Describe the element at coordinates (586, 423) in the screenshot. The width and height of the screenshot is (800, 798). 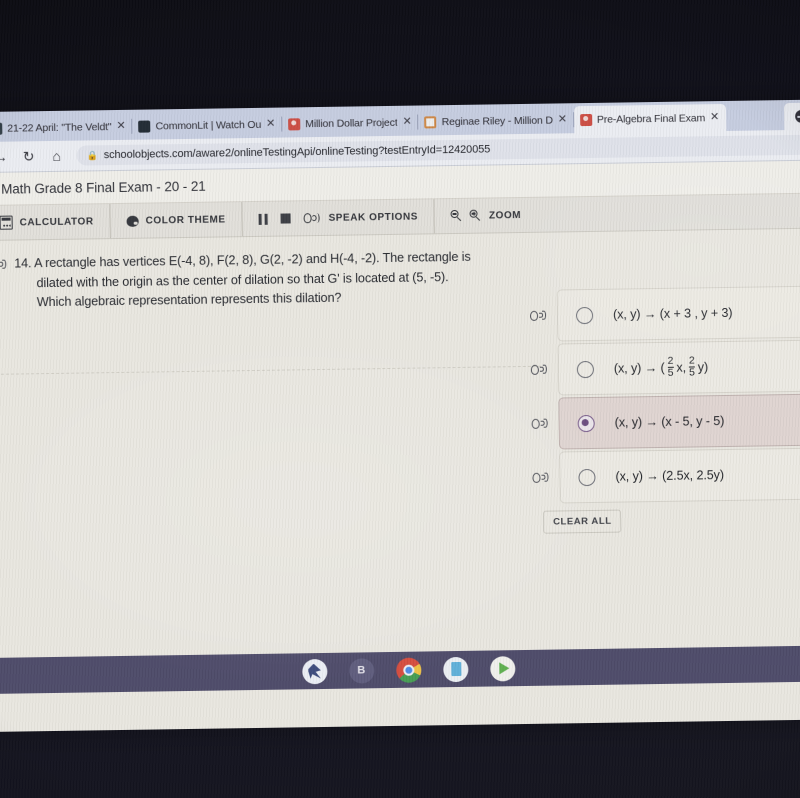
I see `radio-button-selected` at that location.